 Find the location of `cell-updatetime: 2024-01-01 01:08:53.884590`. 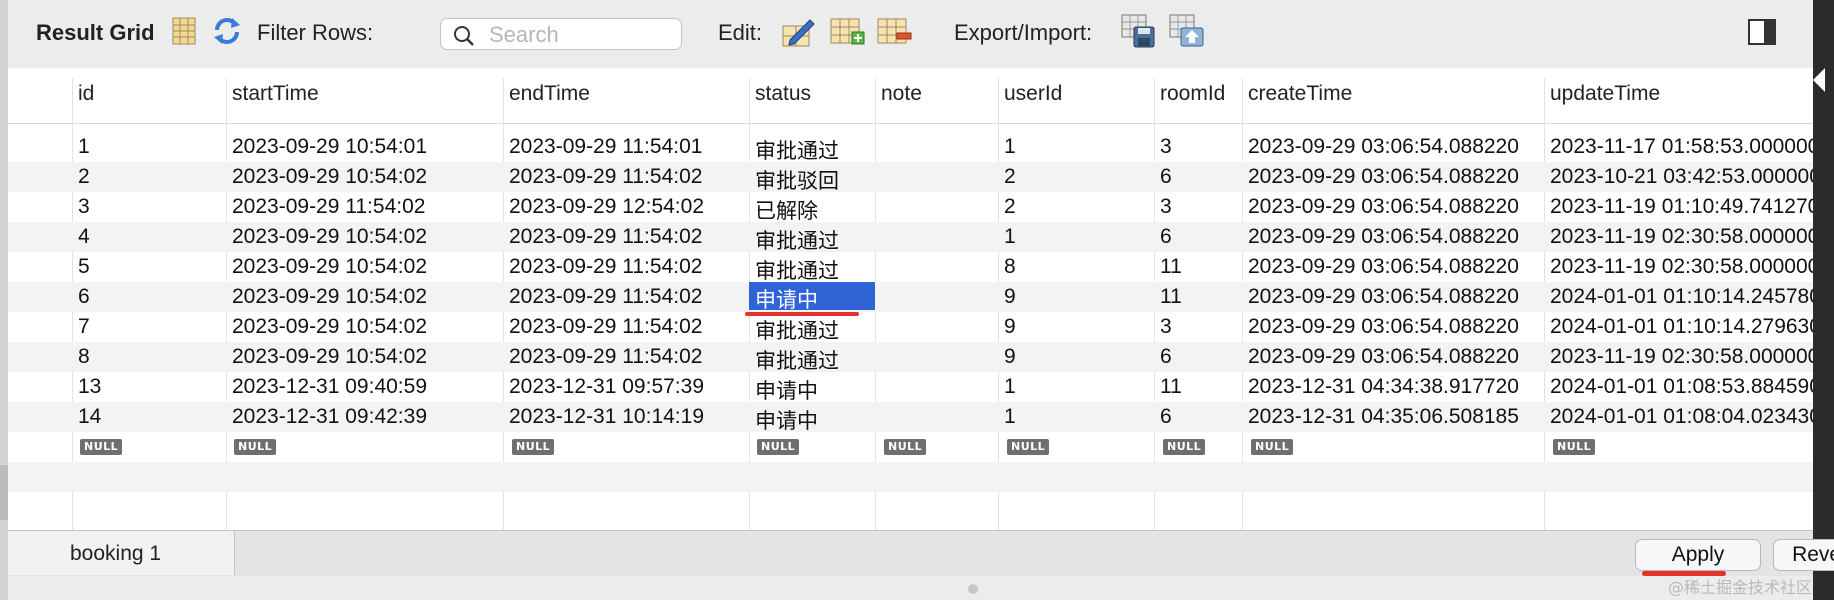

cell-updatetime: 2024-01-01 01:08:53.884590 is located at coordinates (1681, 387).